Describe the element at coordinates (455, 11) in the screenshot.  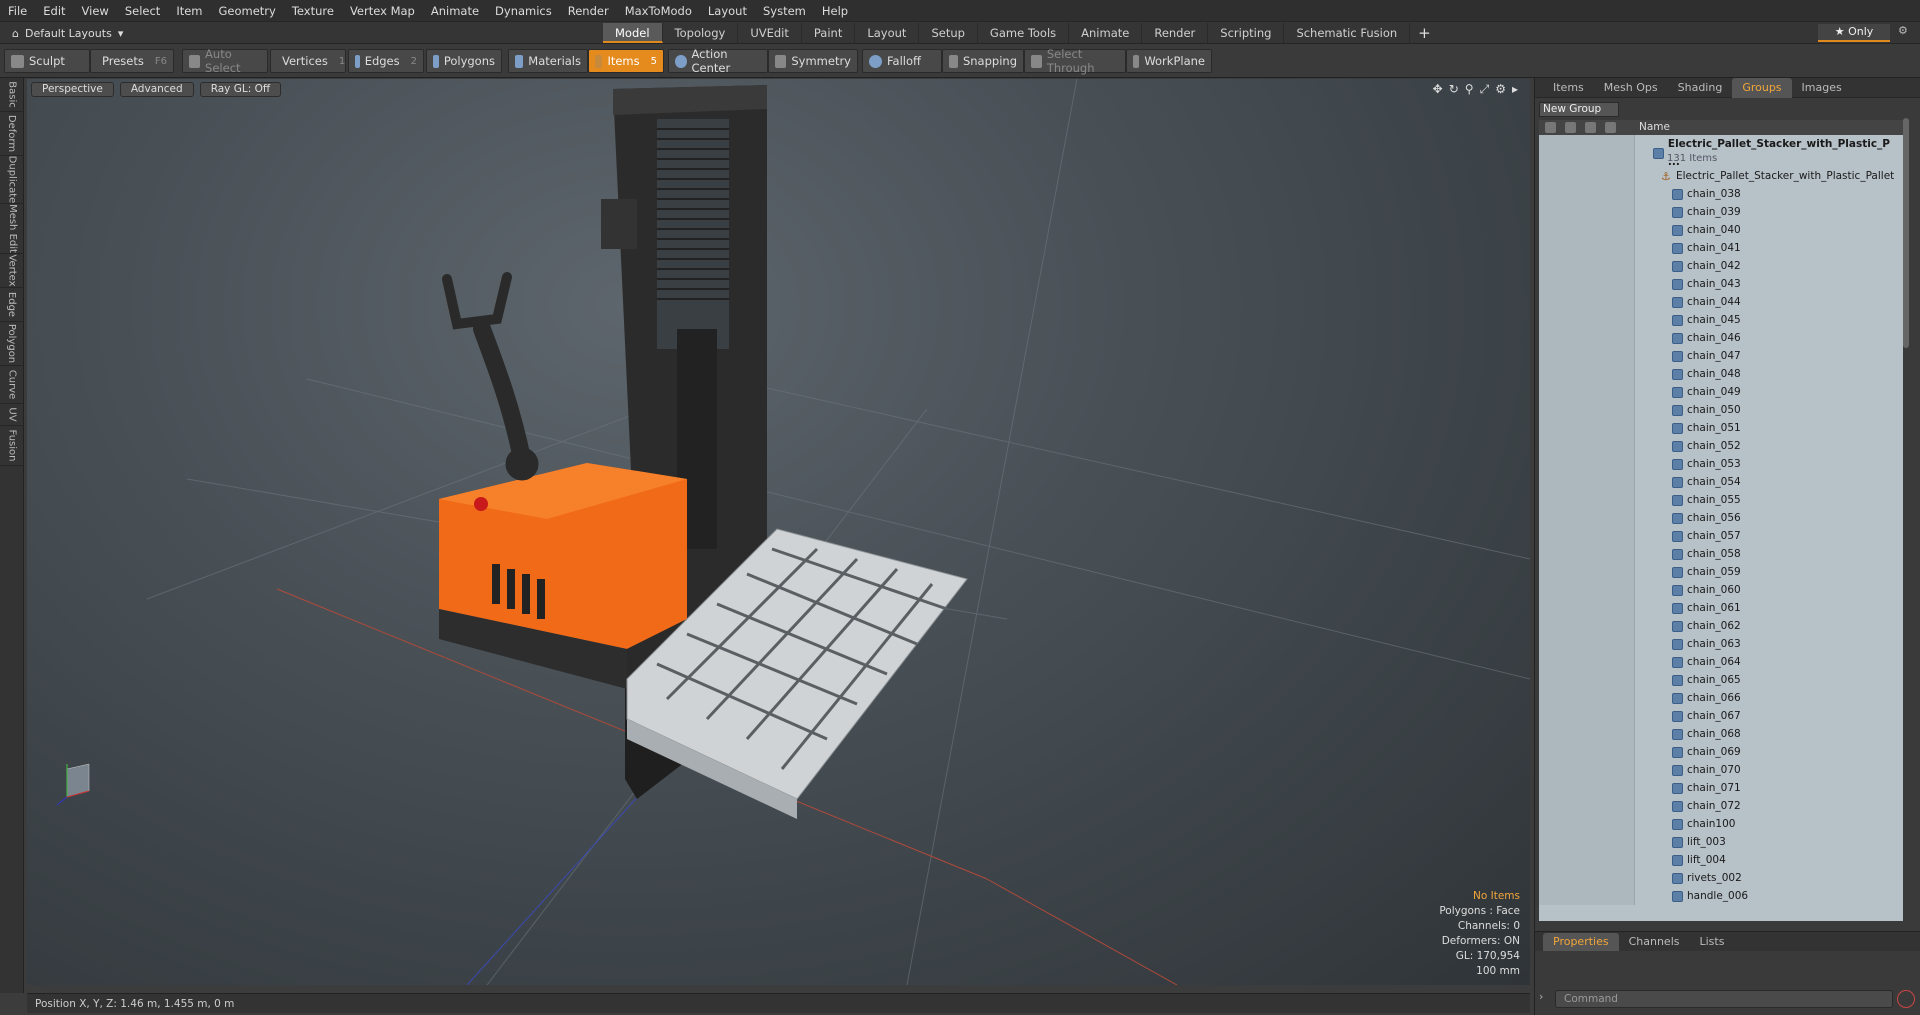
I see `menu-item-animate: Animate` at that location.